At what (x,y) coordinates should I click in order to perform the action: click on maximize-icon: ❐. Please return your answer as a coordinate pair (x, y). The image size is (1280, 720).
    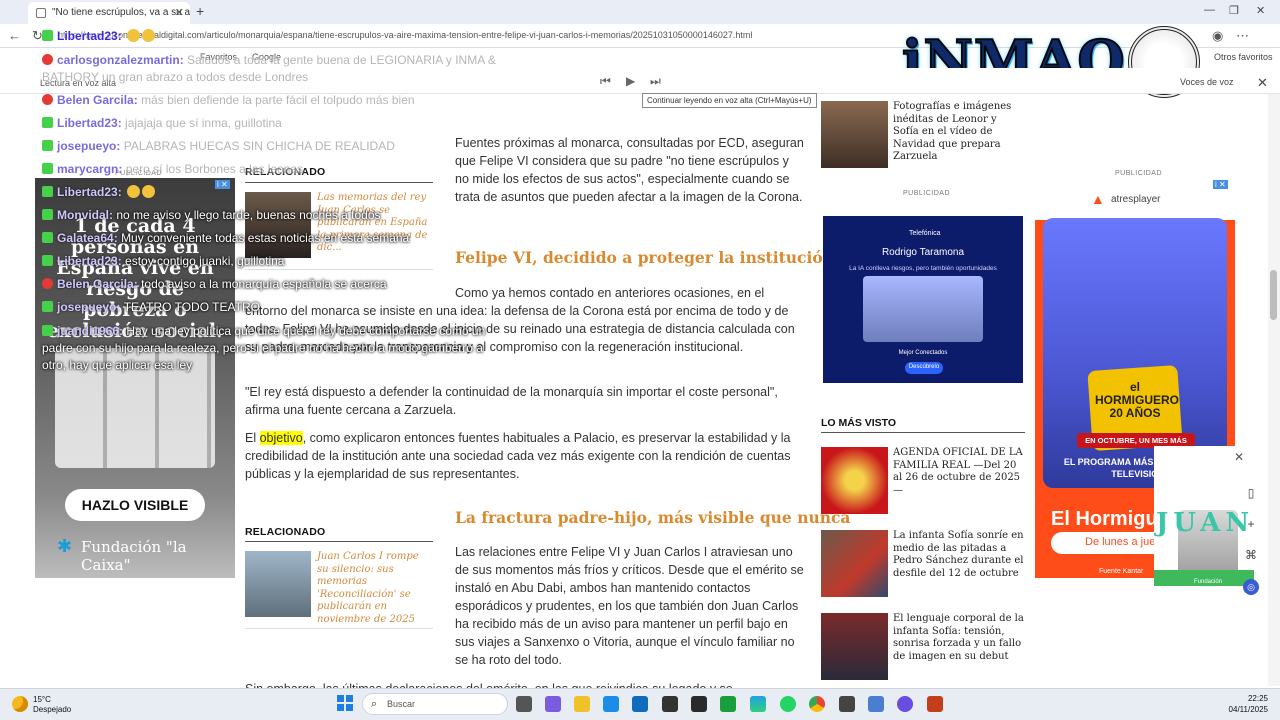
    Looking at the image, I should click on (1234, 10).